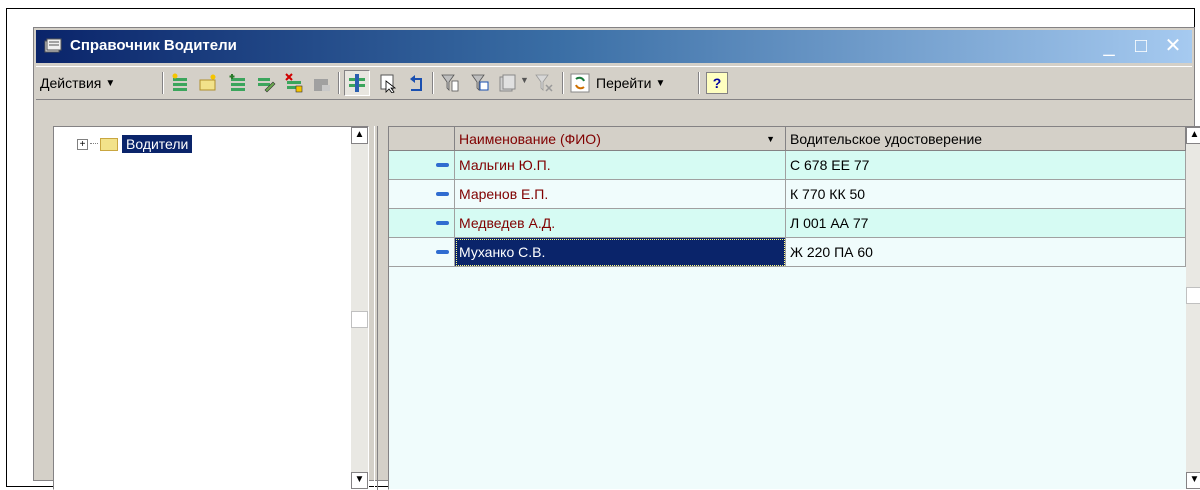  What do you see at coordinates (986, 139) in the screenshot?
I see `column-header-license: Водительское удостоверение` at bounding box center [986, 139].